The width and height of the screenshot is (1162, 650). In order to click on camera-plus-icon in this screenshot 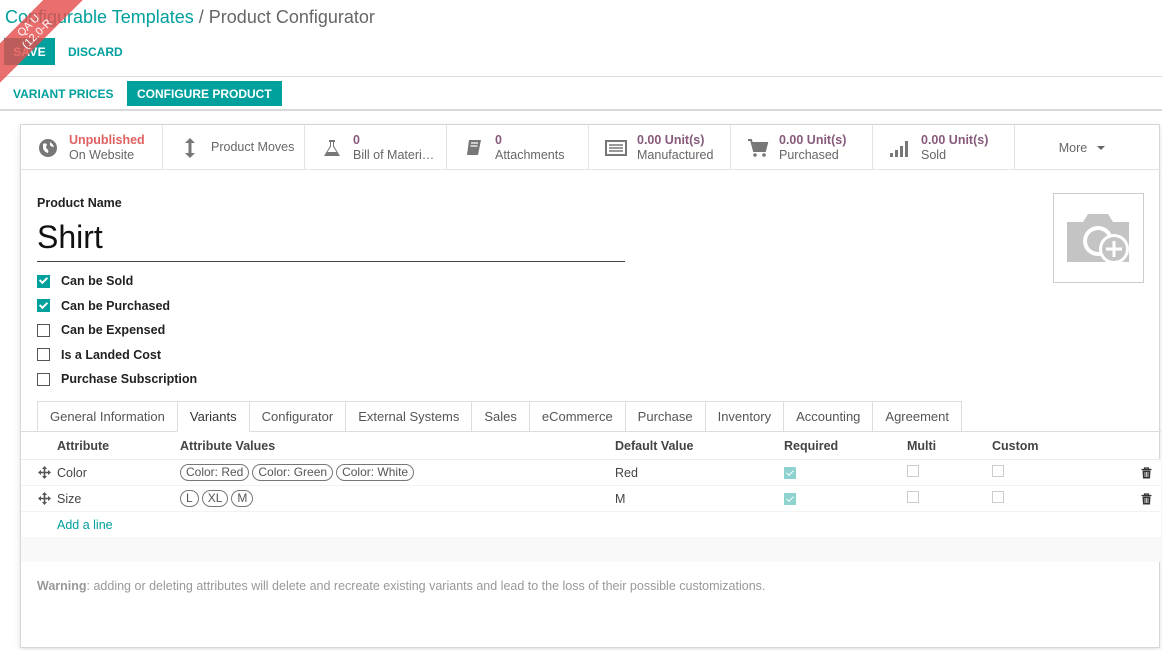, I will do `click(1099, 238)`.